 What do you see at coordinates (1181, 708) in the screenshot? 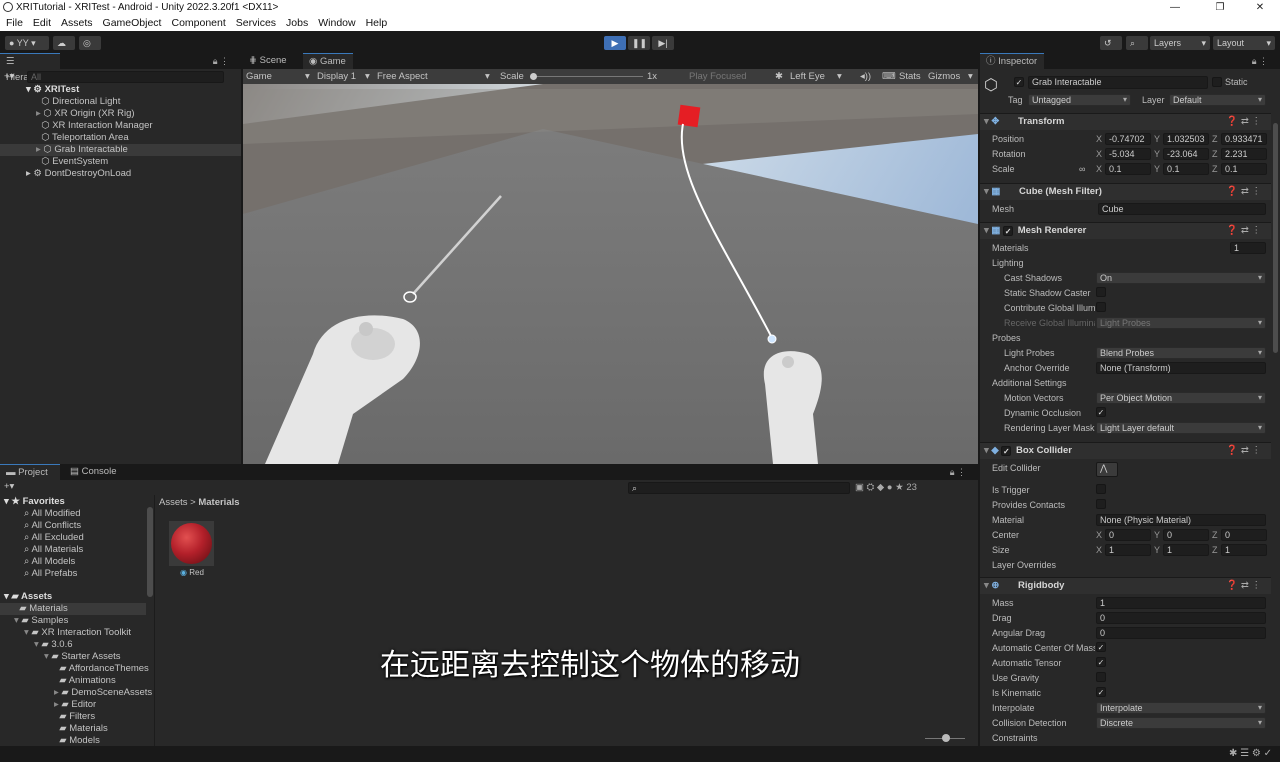
I see `dropdown-field: Interpolate` at bounding box center [1181, 708].